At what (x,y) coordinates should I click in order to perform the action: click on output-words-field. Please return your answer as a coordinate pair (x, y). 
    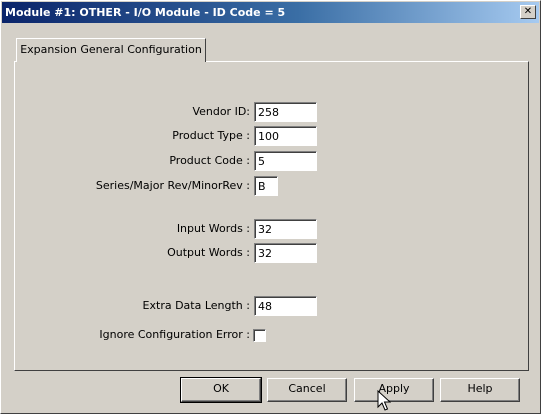
    Looking at the image, I should click on (285, 253).